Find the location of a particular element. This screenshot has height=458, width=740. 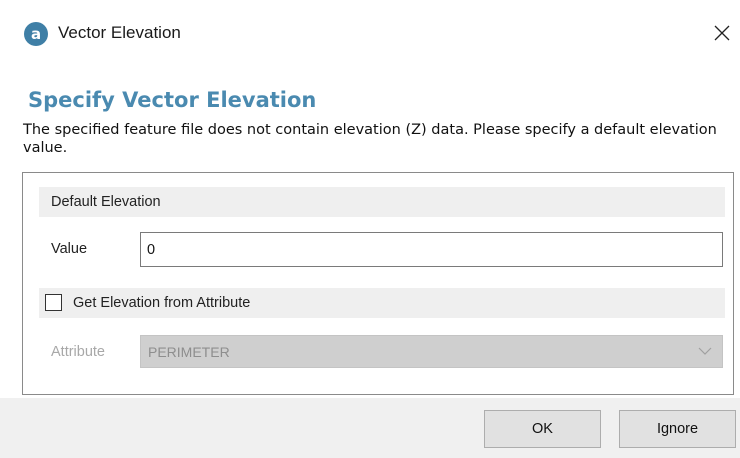

elevation-from-attribute-label: Get Elevation from Attribute is located at coordinates (161, 303).